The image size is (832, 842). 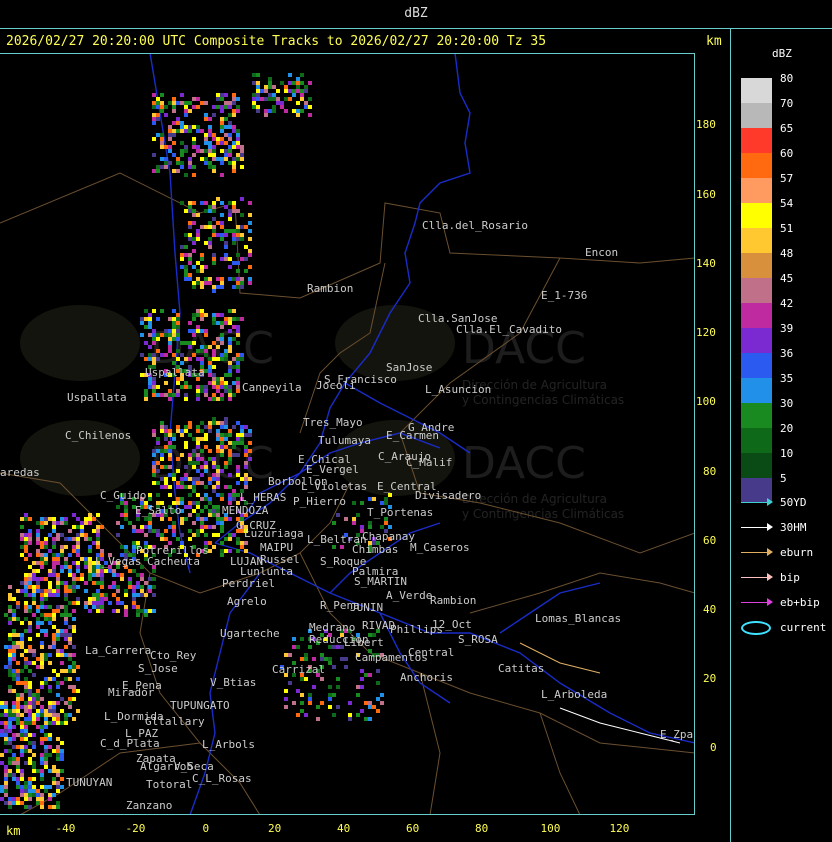 What do you see at coordinates (793, 502) in the screenshot?
I see `track-legend-label: 50YD` at bounding box center [793, 502].